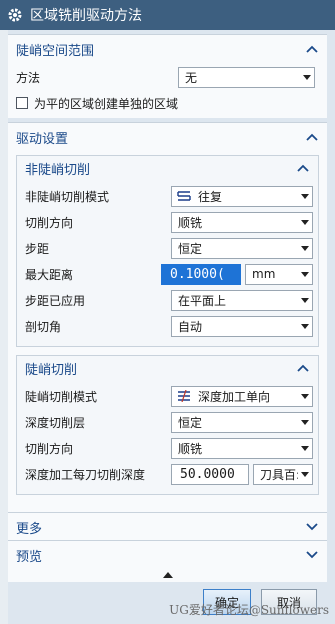  I want to click on section-title: 陡峭空间范围, so click(55, 51).